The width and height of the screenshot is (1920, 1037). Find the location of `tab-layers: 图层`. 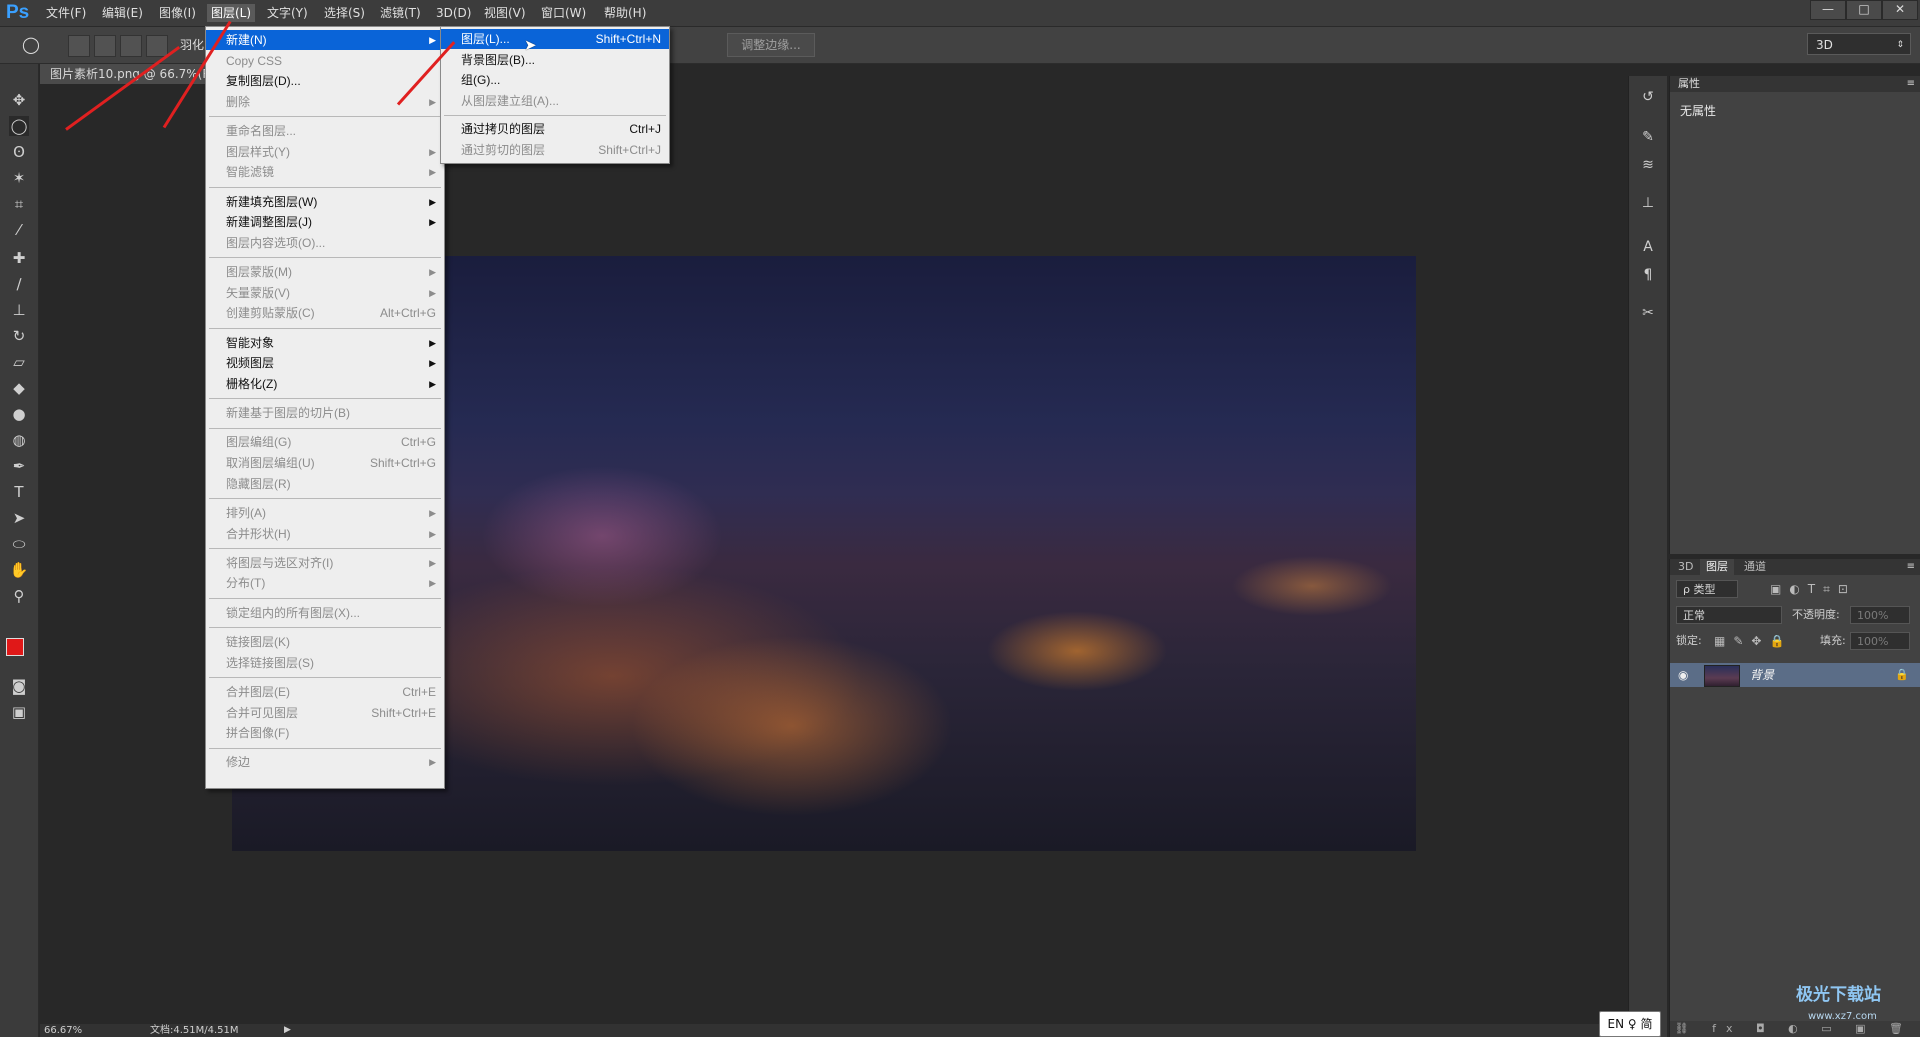

tab-layers: 图层 is located at coordinates (1717, 567).